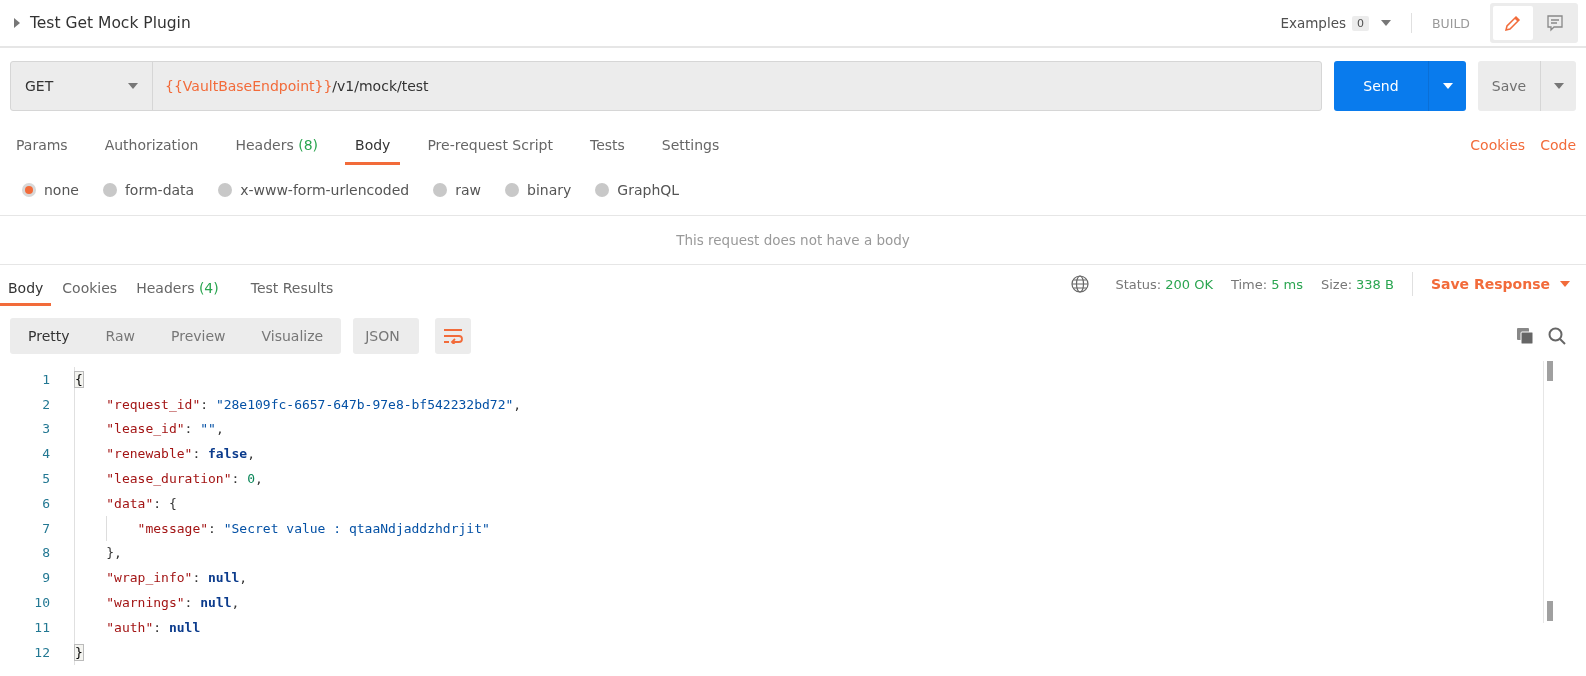 This screenshot has width=1586, height=676. I want to click on url-field: {{VaultBaseEndpoint}}/v1/mock/test, so click(737, 86).